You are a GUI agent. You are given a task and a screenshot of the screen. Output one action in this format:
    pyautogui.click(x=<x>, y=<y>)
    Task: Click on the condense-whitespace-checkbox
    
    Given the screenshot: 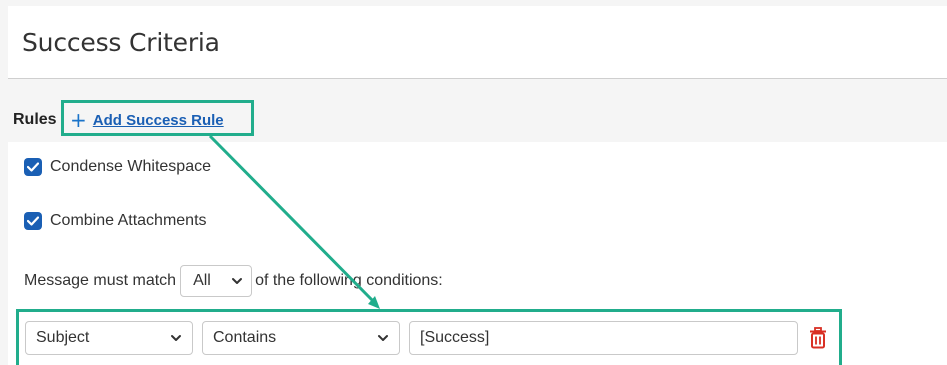 What is the action you would take?
    pyautogui.click(x=33, y=167)
    